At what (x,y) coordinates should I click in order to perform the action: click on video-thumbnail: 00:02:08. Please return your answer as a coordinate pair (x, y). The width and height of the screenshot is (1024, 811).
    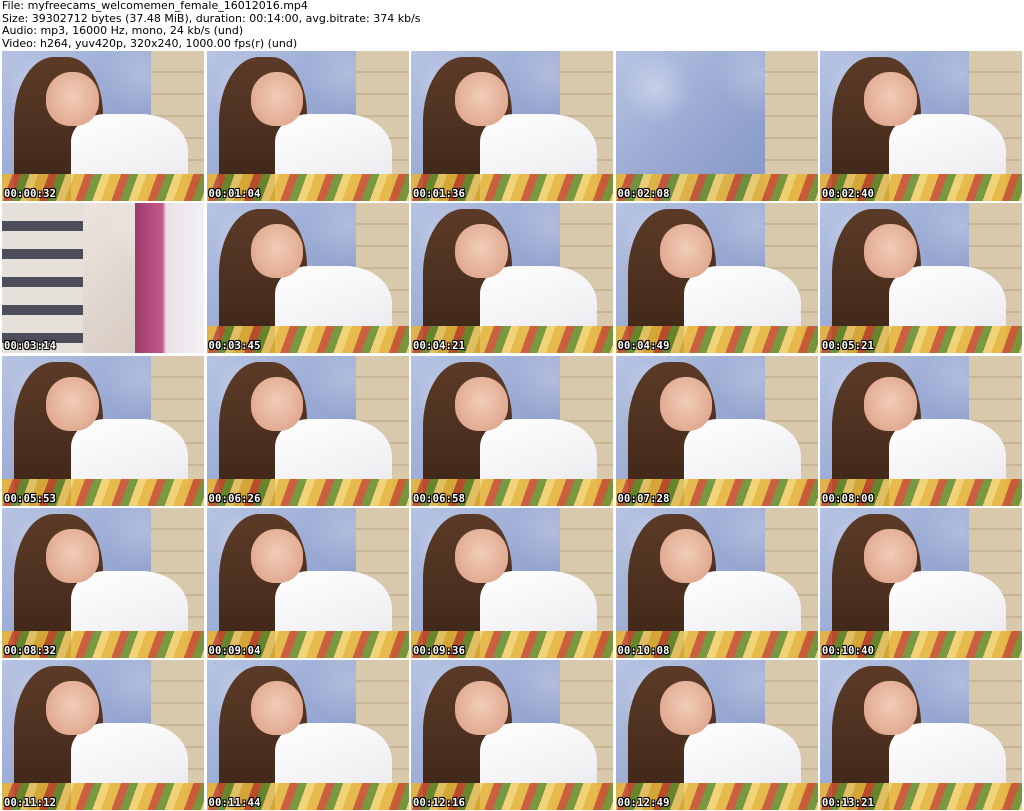
    Looking at the image, I should click on (716, 126).